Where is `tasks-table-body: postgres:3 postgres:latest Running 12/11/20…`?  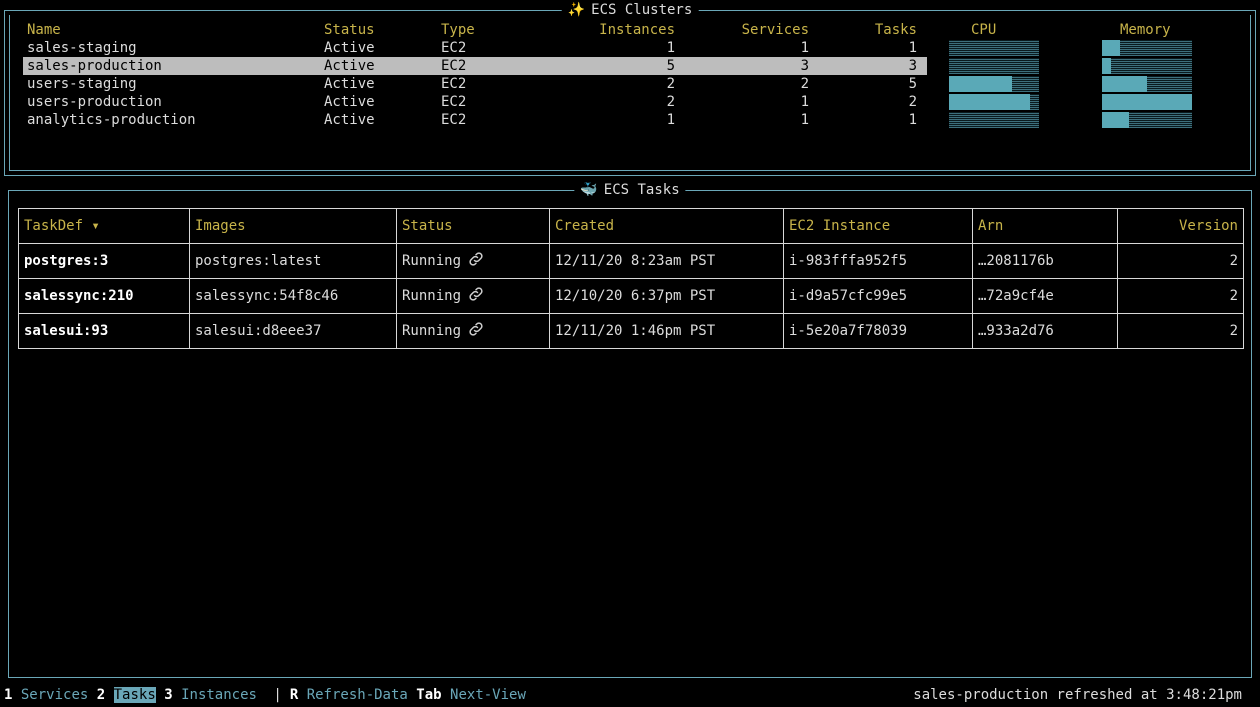 tasks-table-body: postgres:3 postgres:latest Running 12/11/20… is located at coordinates (631, 296).